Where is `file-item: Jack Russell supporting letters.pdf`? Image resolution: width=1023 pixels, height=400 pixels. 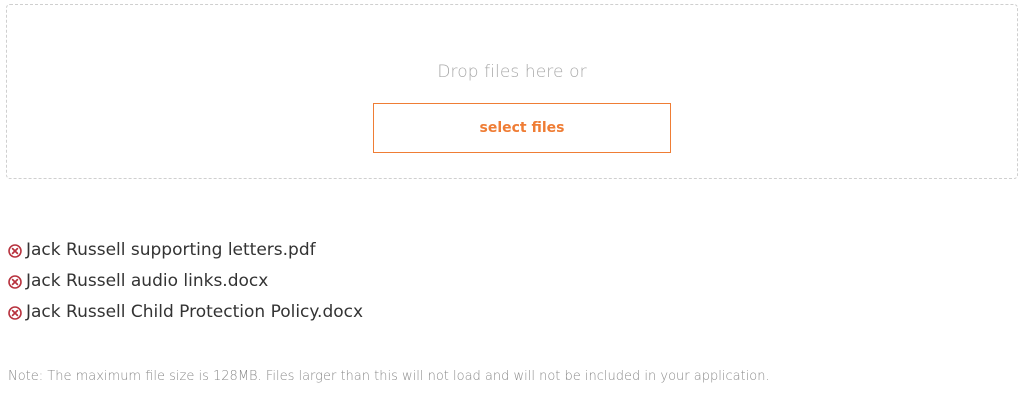 file-item: Jack Russell supporting letters.pdf is located at coordinates (185, 249).